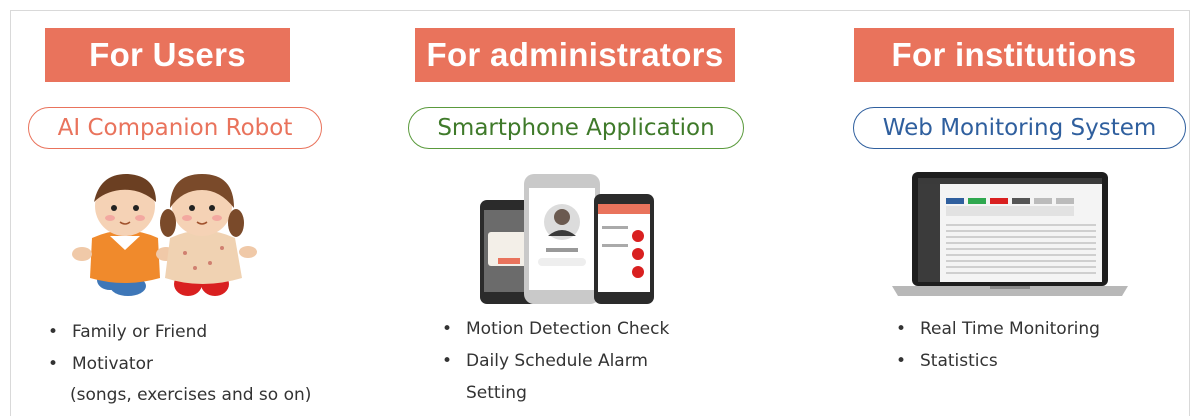 The image size is (1200, 416). Describe the element at coordinates (575, 55) in the screenshot. I see `banner-for-administrators: For administrators` at that location.